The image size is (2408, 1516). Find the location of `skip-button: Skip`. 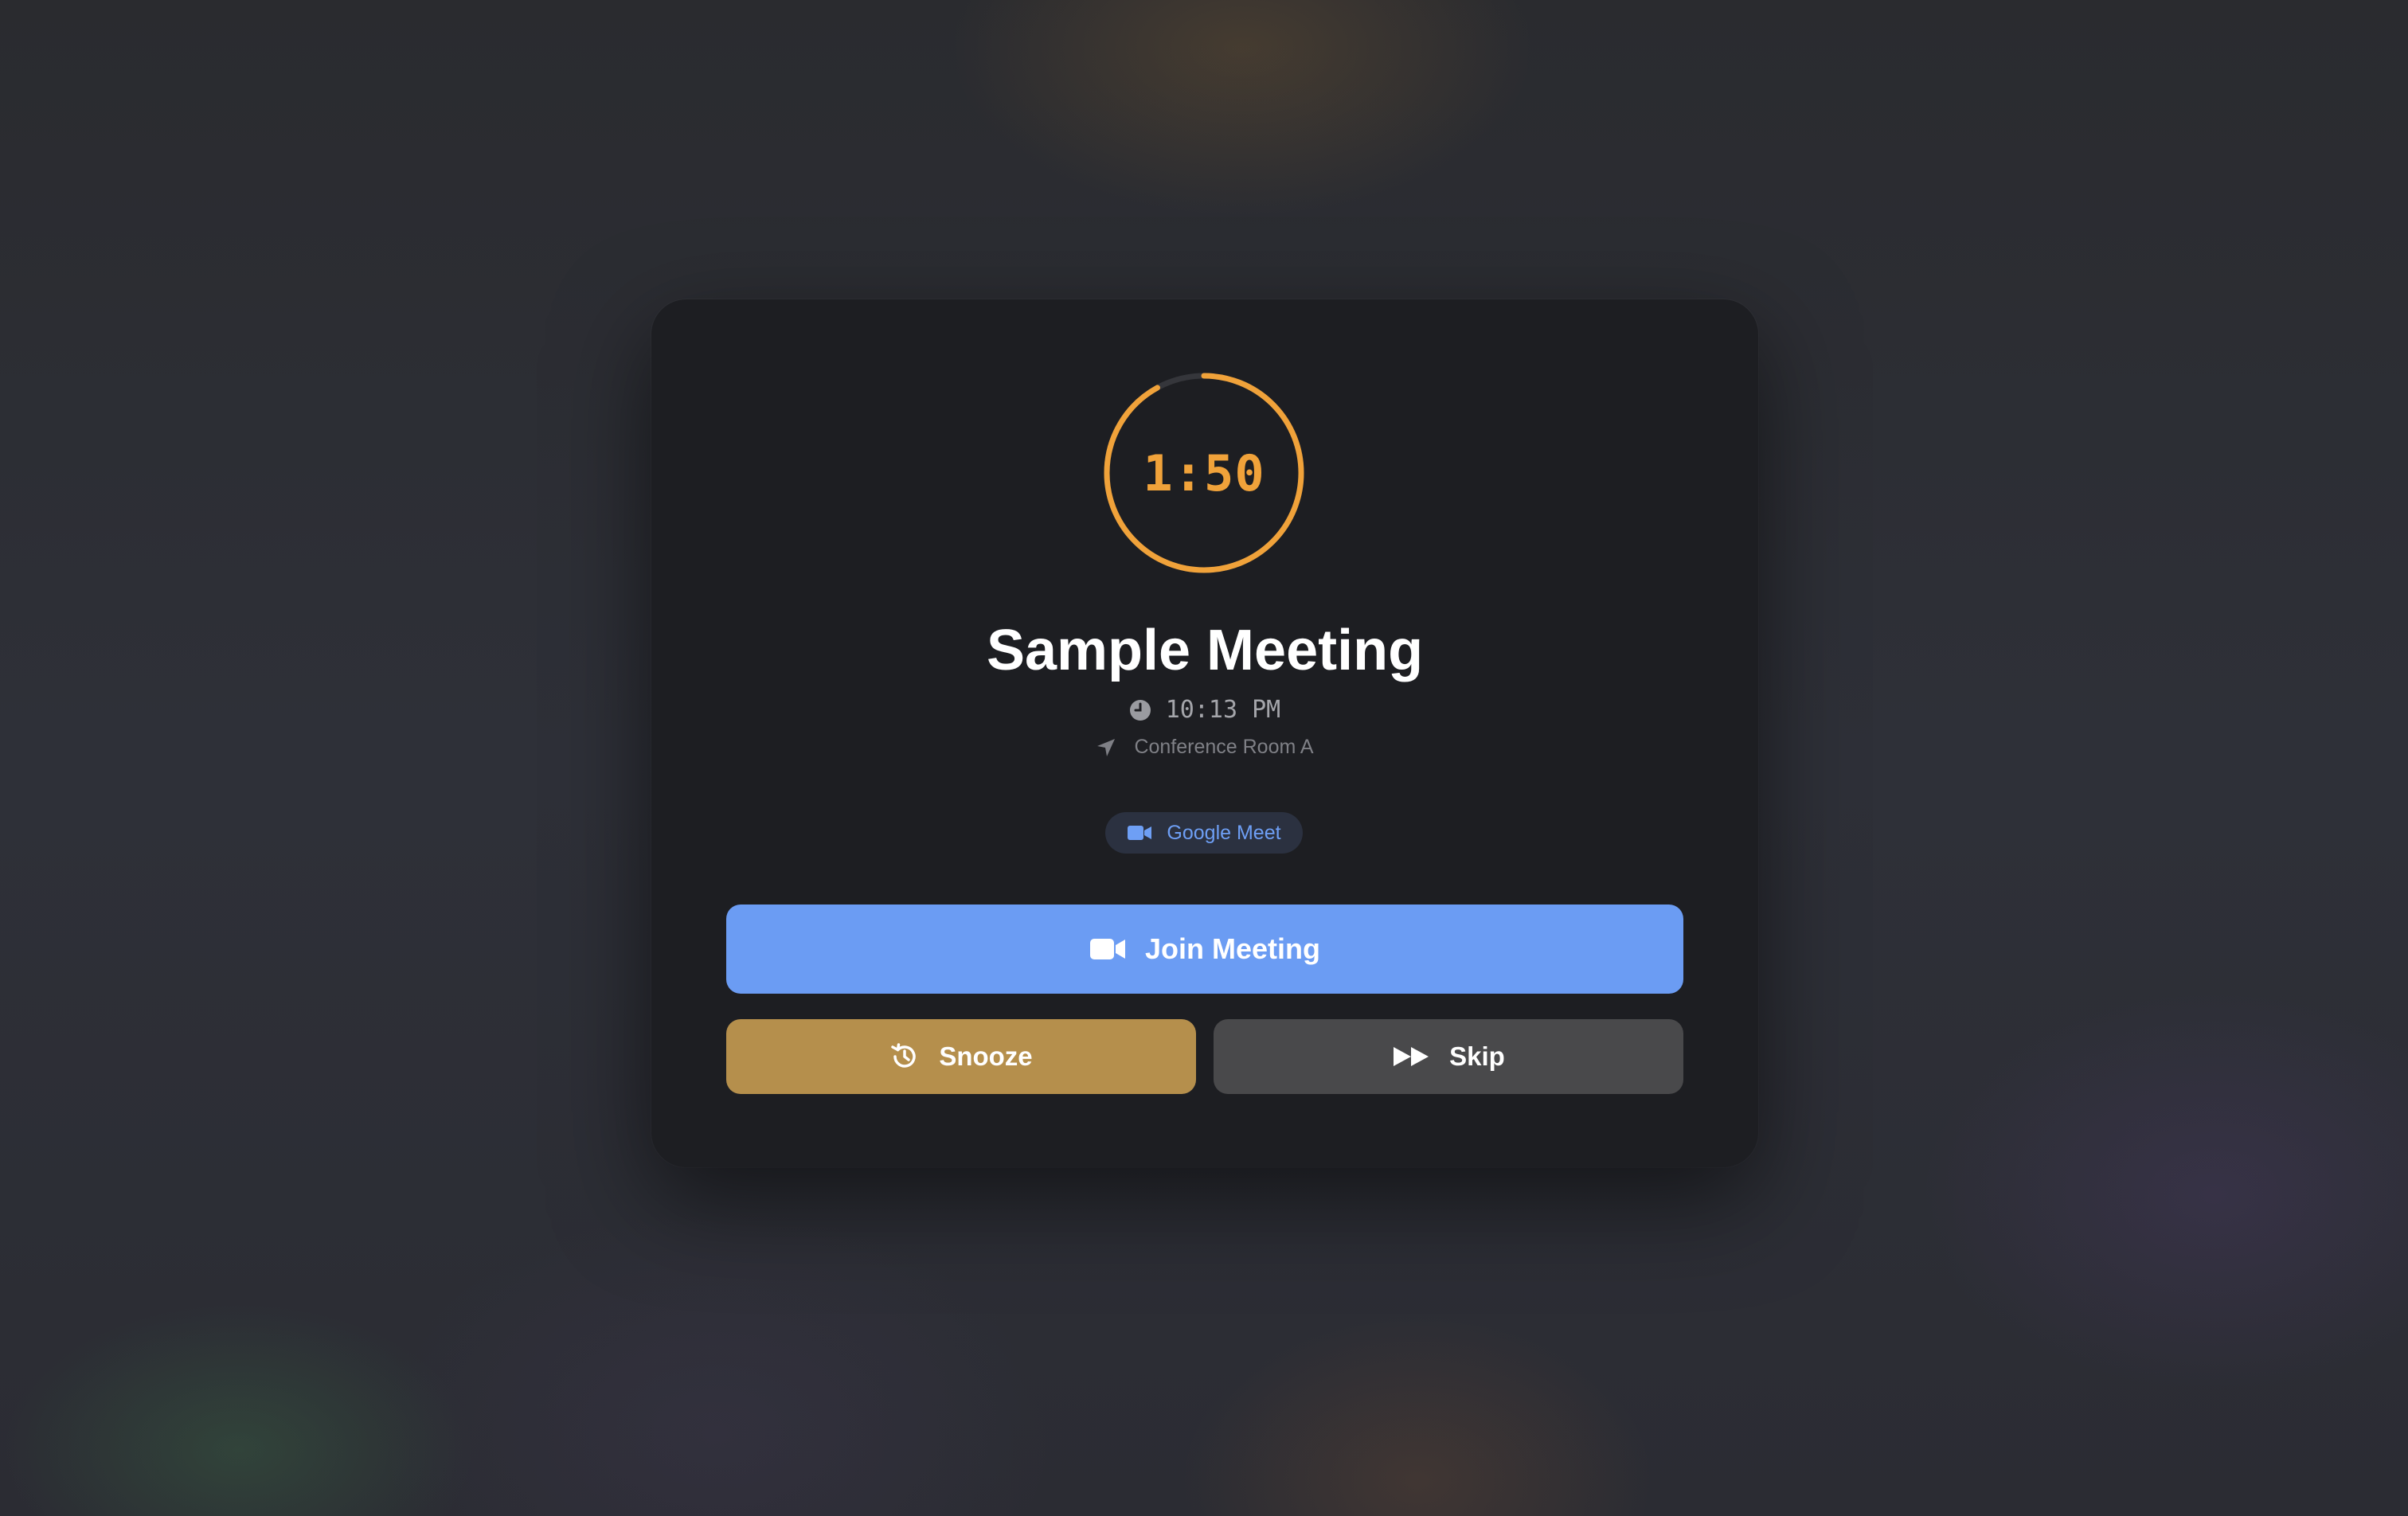

skip-button: Skip is located at coordinates (1448, 1056).